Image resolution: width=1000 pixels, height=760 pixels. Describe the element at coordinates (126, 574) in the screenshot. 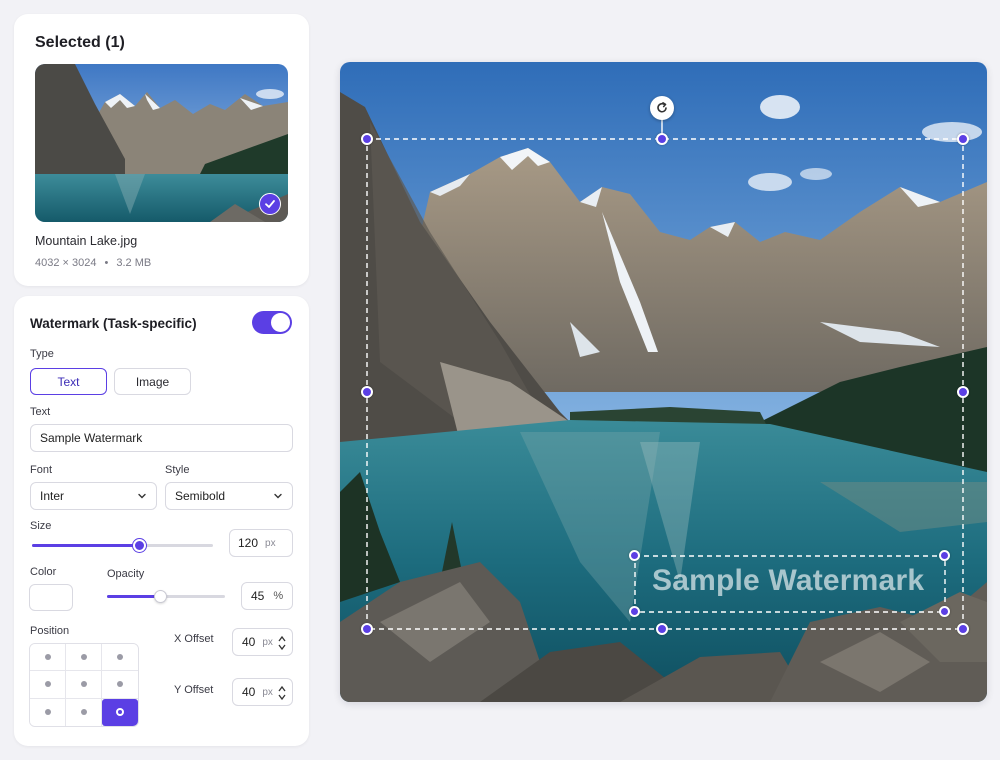

I see `opacity-label: Opacity` at that location.